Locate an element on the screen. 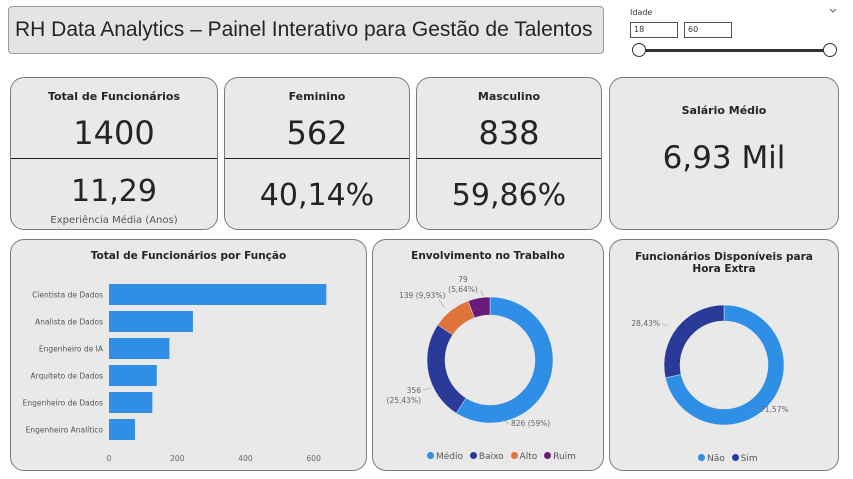  engagement-legend: Médio Baixo Alto Ruim is located at coordinates (499, 457).